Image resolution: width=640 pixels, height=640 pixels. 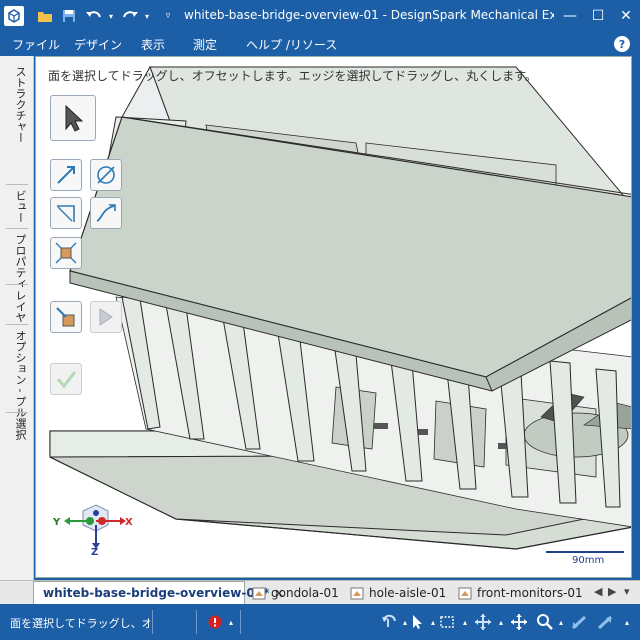 I want to click on pull-face-icon, so click(x=65, y=317).